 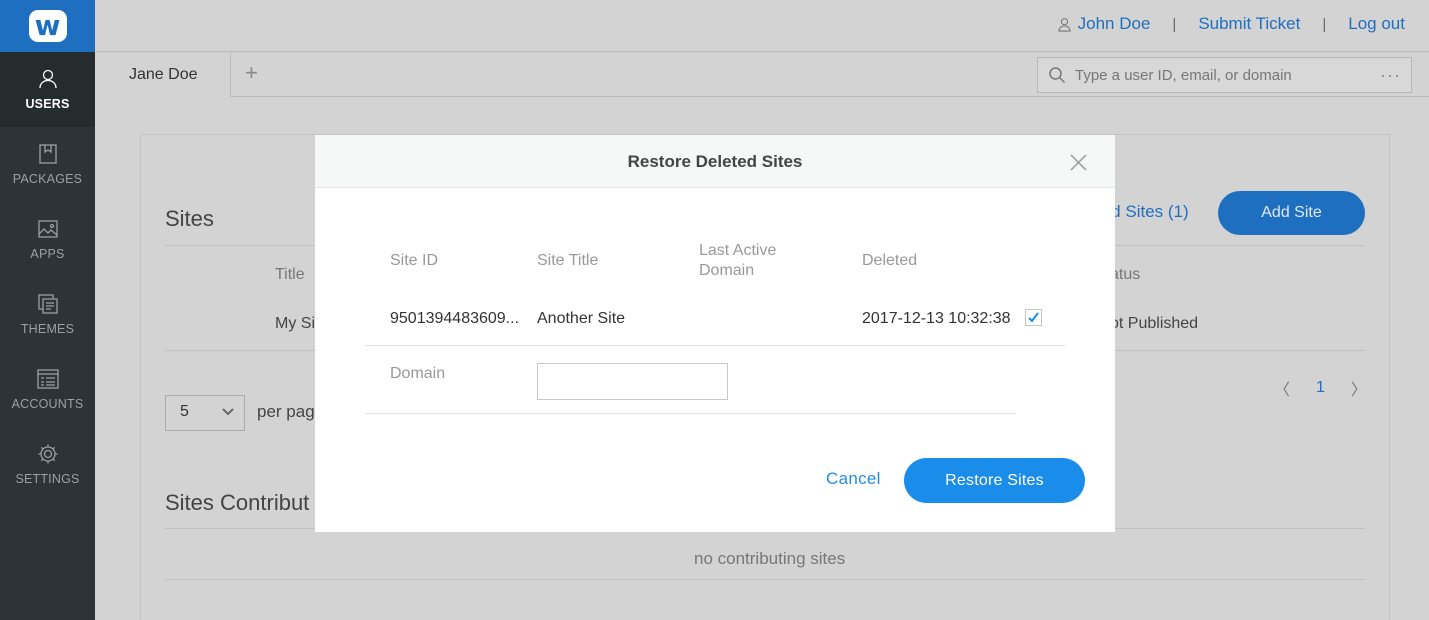 I want to click on prev-page-button: 〈, so click(x=1282, y=388).